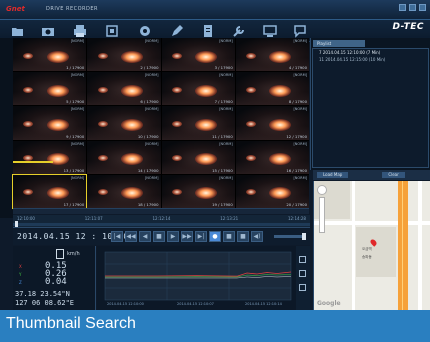 This screenshot has width=430, height=342. What do you see at coordinates (272, 191) in the screenshot?
I see `thumbnail: [NORM] 20 / 17900` at bounding box center [272, 191].